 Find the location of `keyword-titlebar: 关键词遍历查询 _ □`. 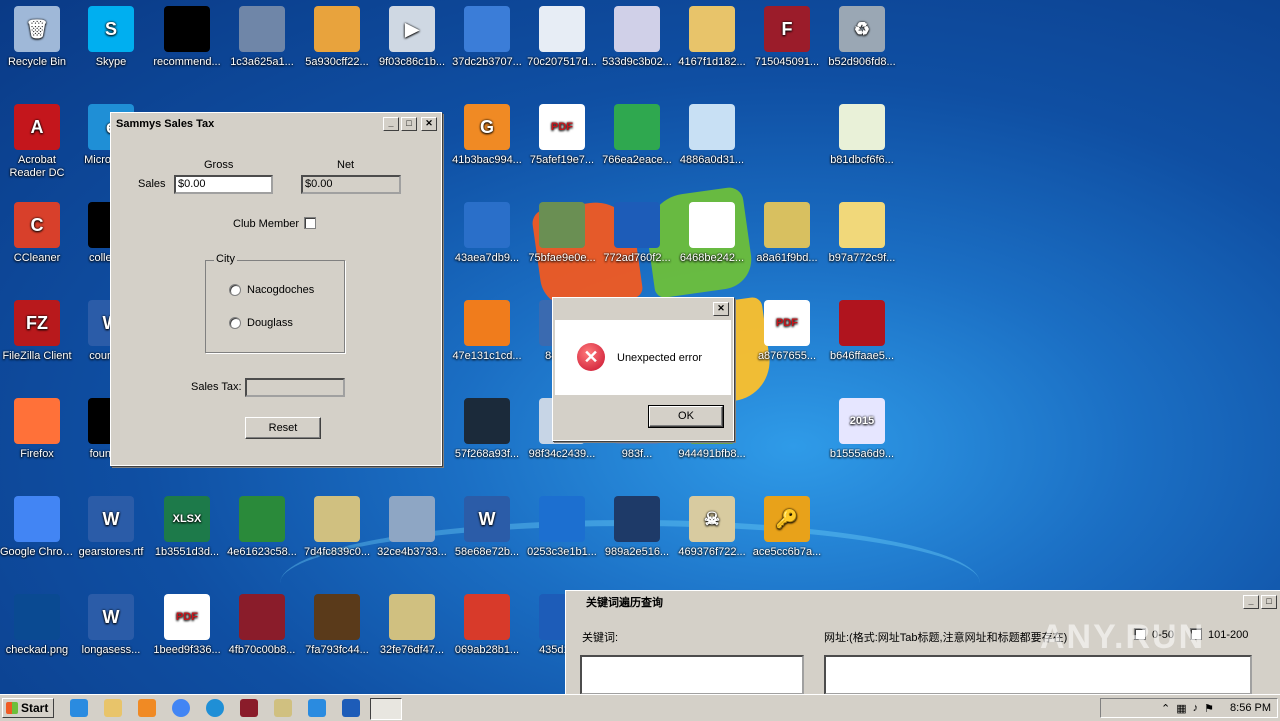

keyword-titlebar: 关键词遍历查询 _ □ is located at coordinates (923, 602).